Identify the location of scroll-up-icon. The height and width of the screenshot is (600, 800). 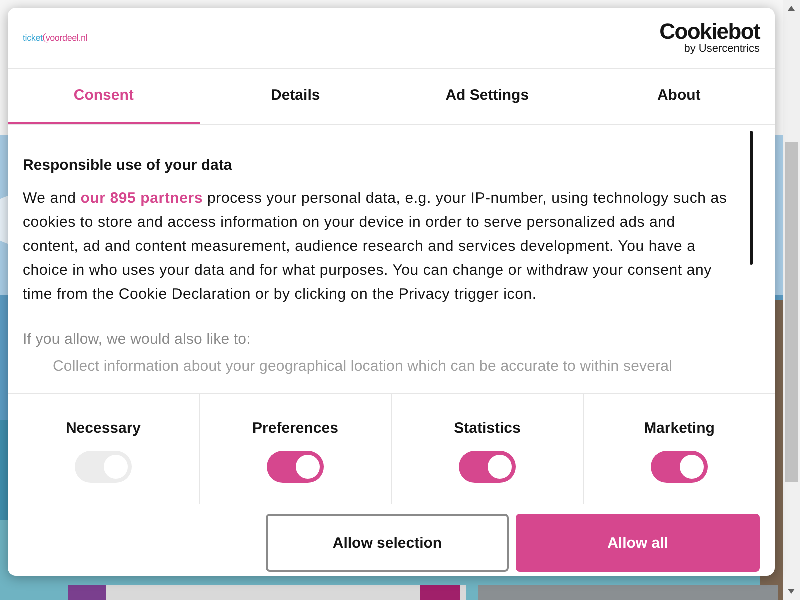
(791, 8).